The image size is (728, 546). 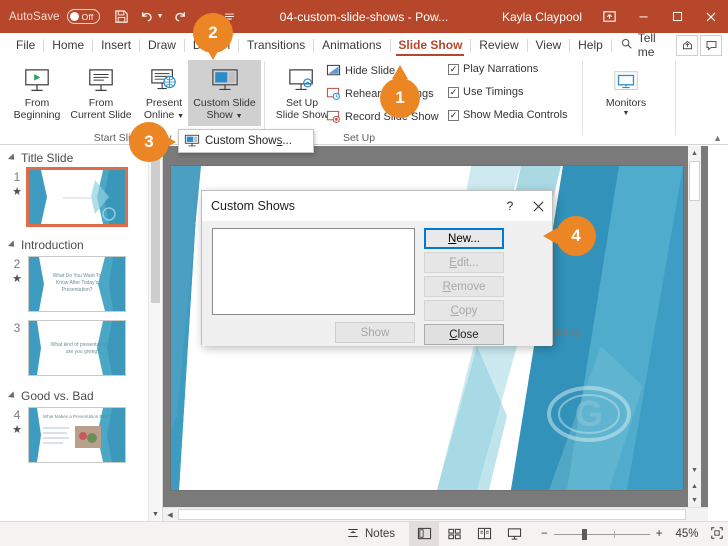 I want to click on minimize-icon, so click(x=643, y=16).